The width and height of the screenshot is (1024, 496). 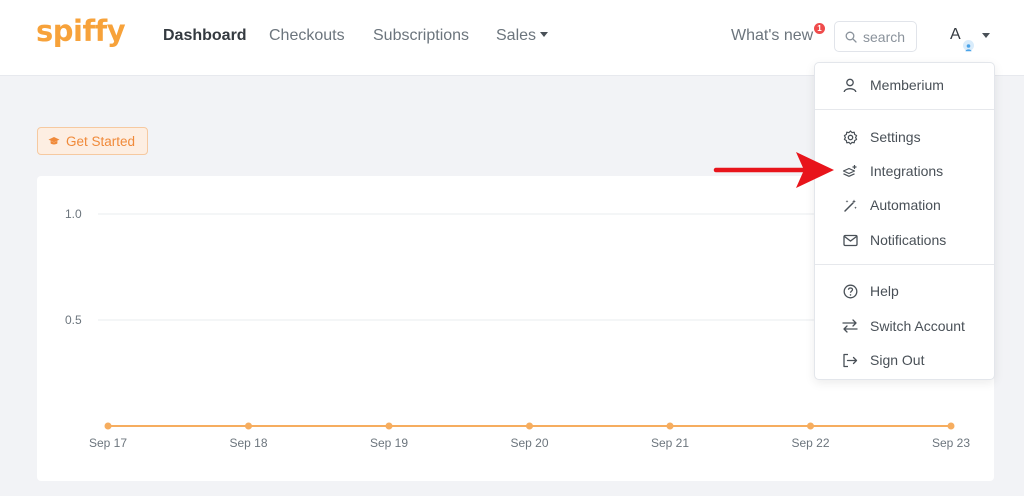 I want to click on y-tick-label: 1.0, so click(x=73, y=214).